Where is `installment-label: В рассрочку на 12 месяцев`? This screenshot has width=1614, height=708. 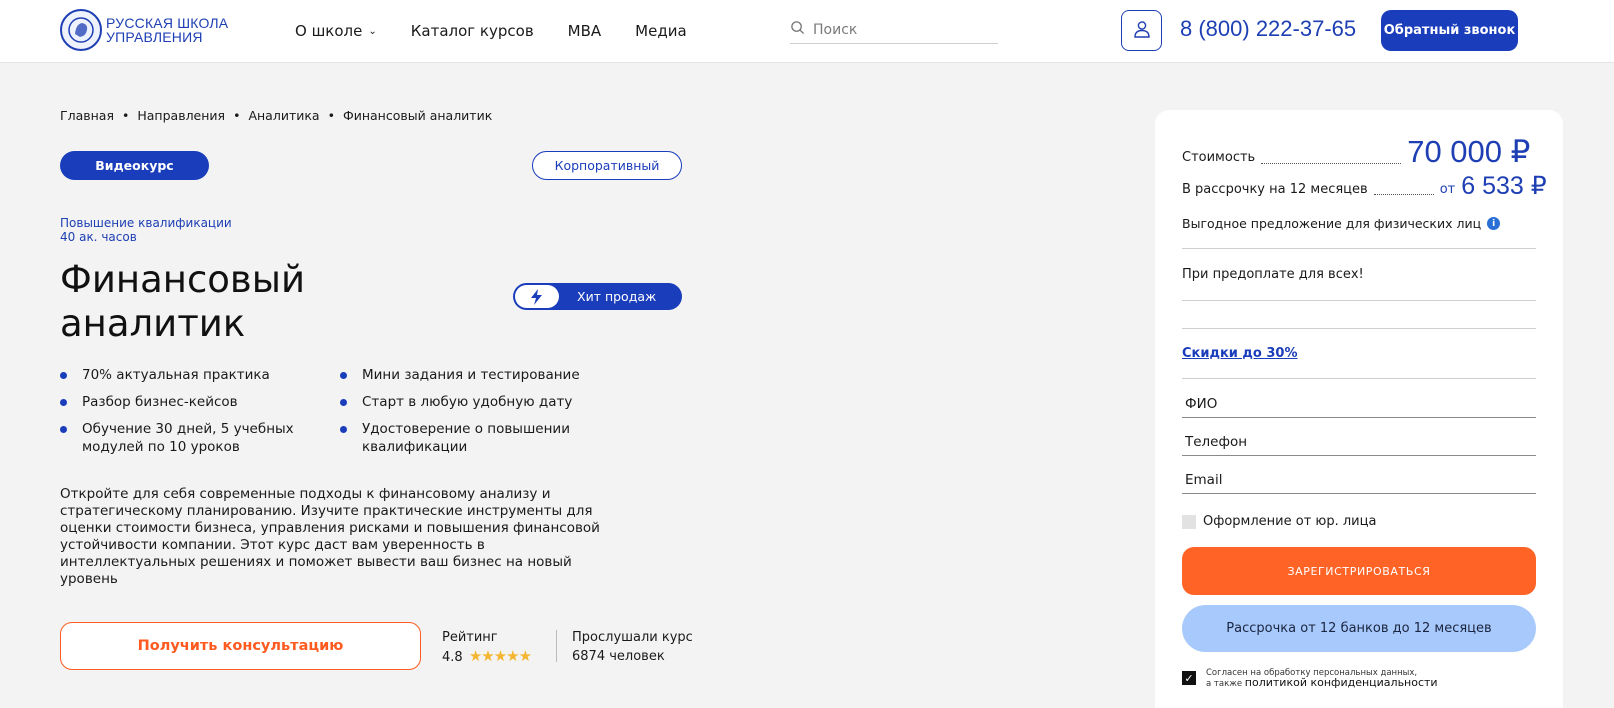 installment-label: В рассрочку на 12 месяцев is located at coordinates (1275, 189).